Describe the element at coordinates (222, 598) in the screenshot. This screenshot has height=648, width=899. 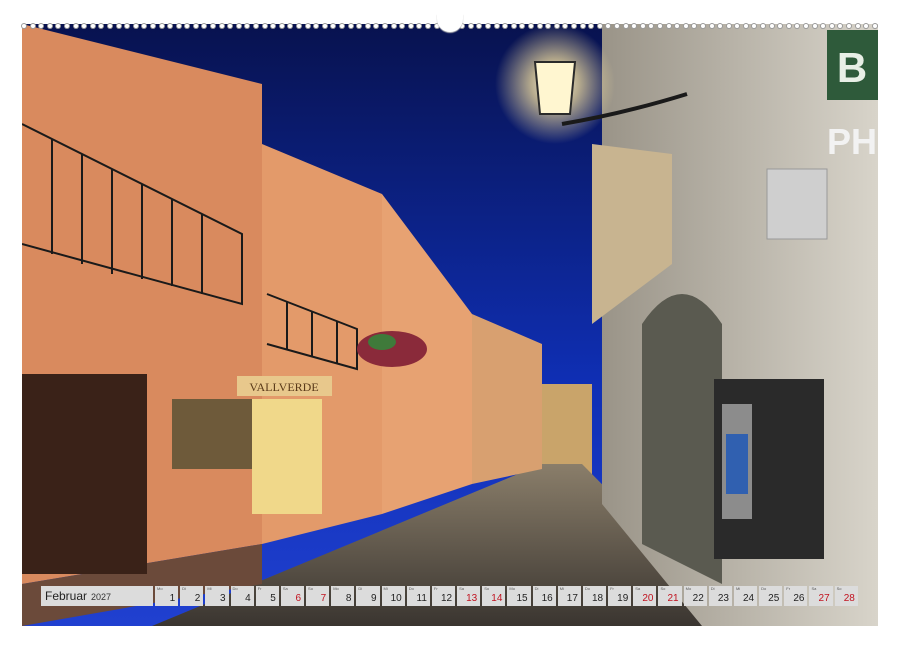
I see `day-number: 3` at that location.